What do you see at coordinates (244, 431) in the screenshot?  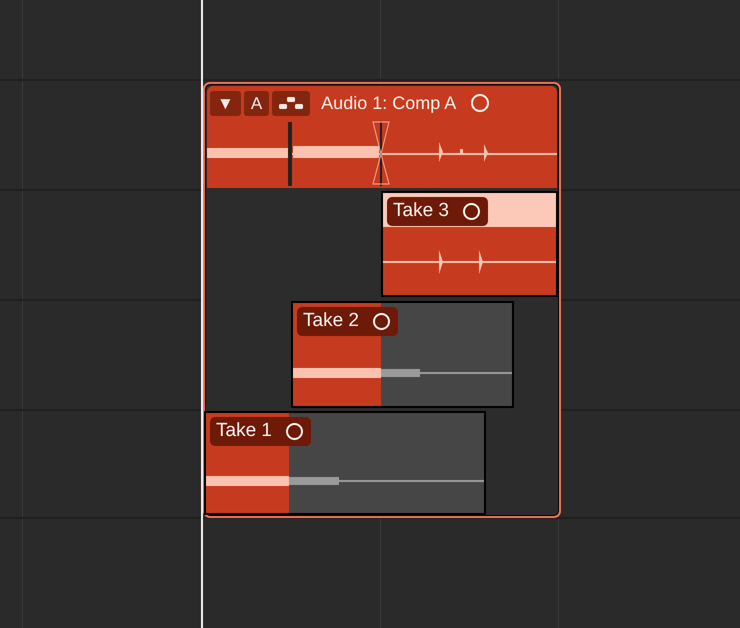 I see `take-name: Take 1` at bounding box center [244, 431].